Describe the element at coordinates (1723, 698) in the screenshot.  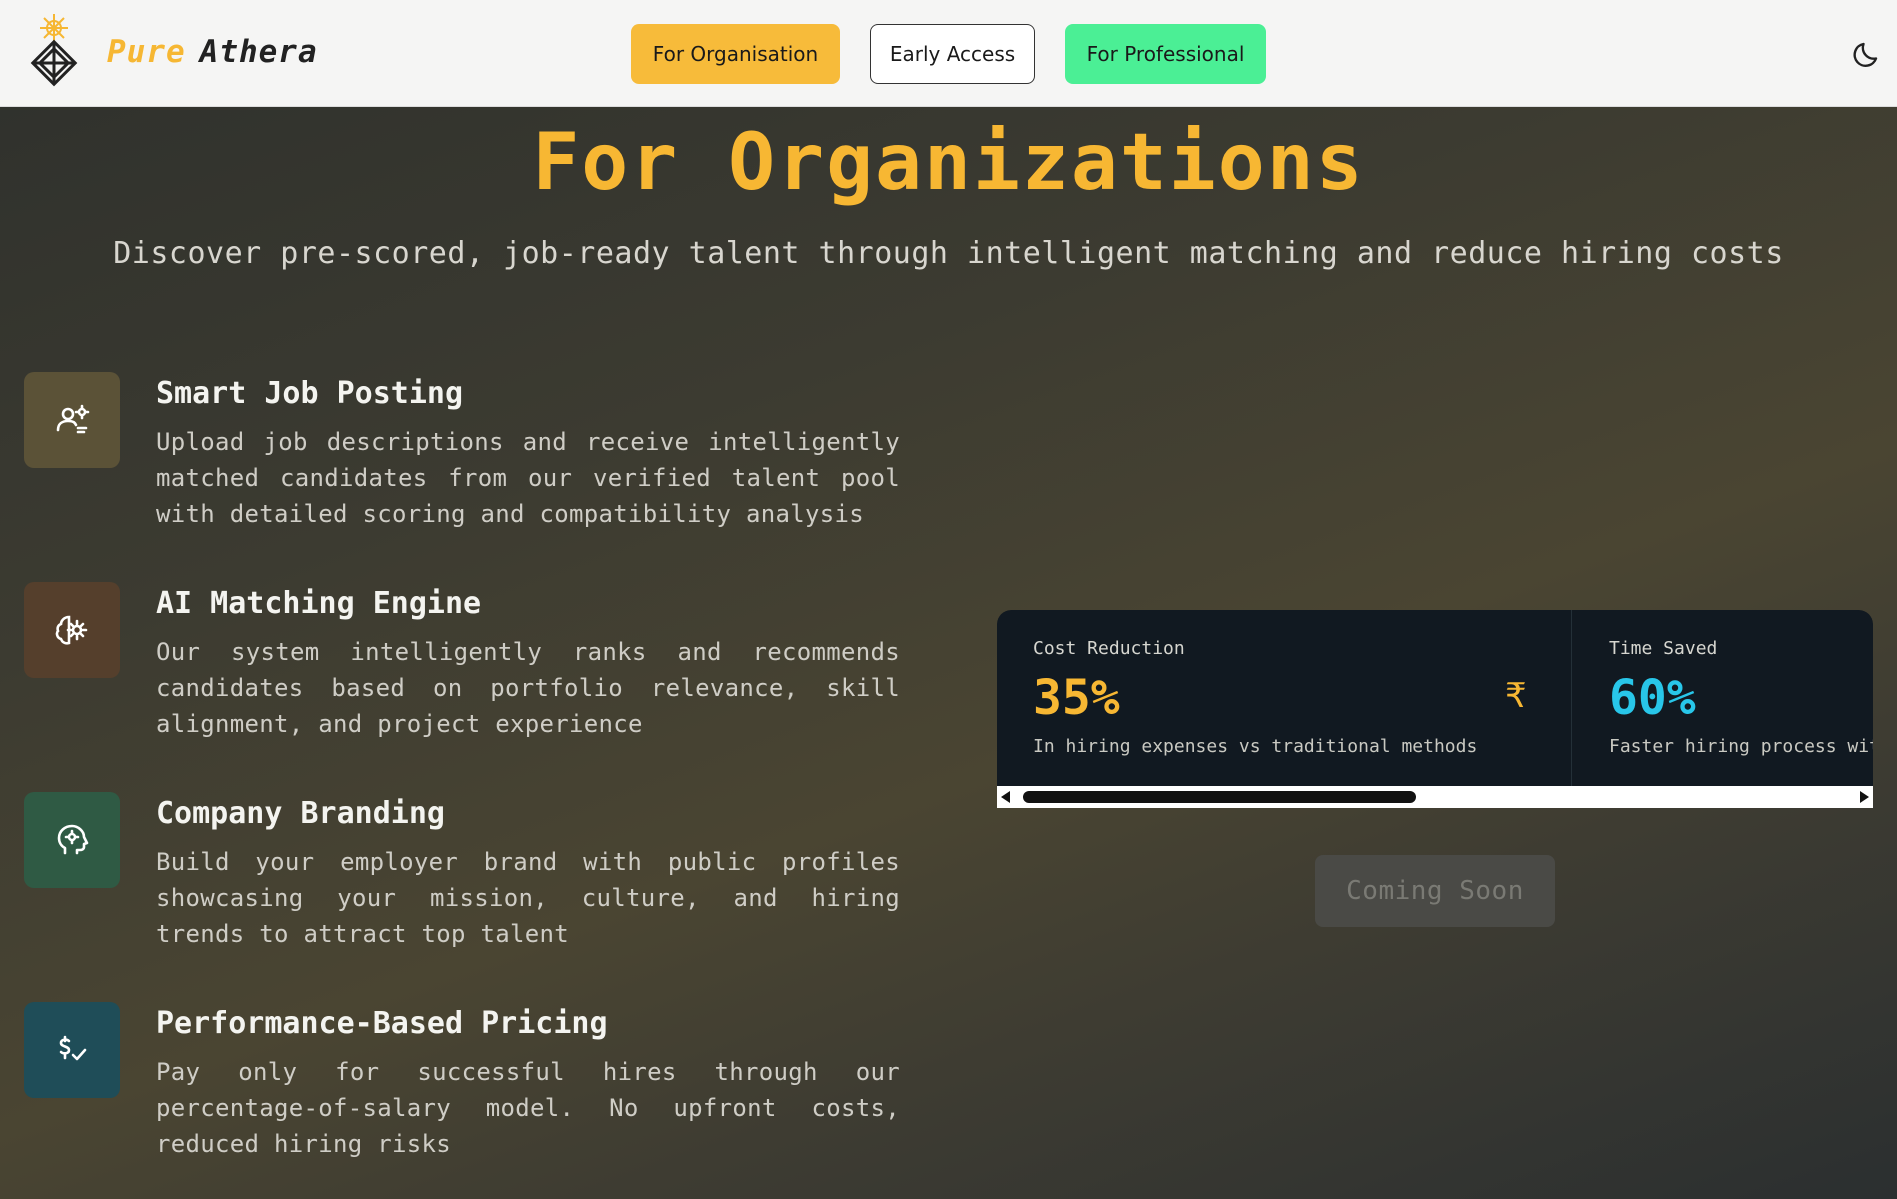
I see `stat-time-saved: Time Saved 60% Faster hiring process wit` at that location.